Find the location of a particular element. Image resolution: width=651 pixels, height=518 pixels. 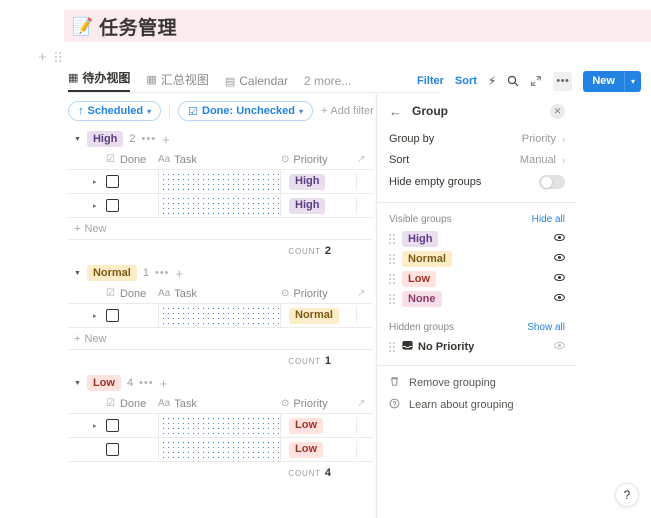

table-row: ▸ Normal is located at coordinates (220, 315).